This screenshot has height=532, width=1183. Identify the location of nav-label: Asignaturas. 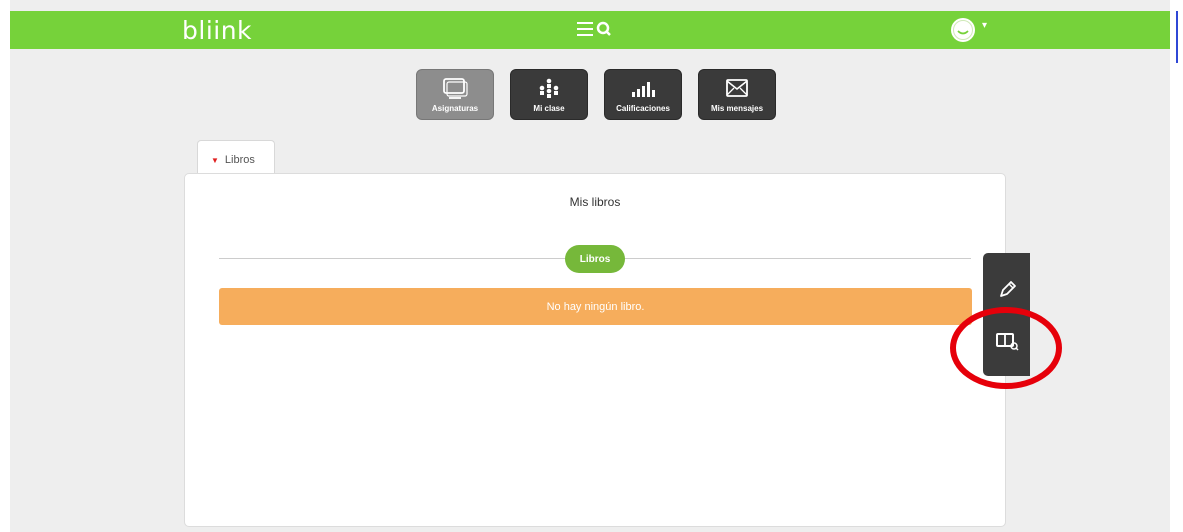
(455, 108).